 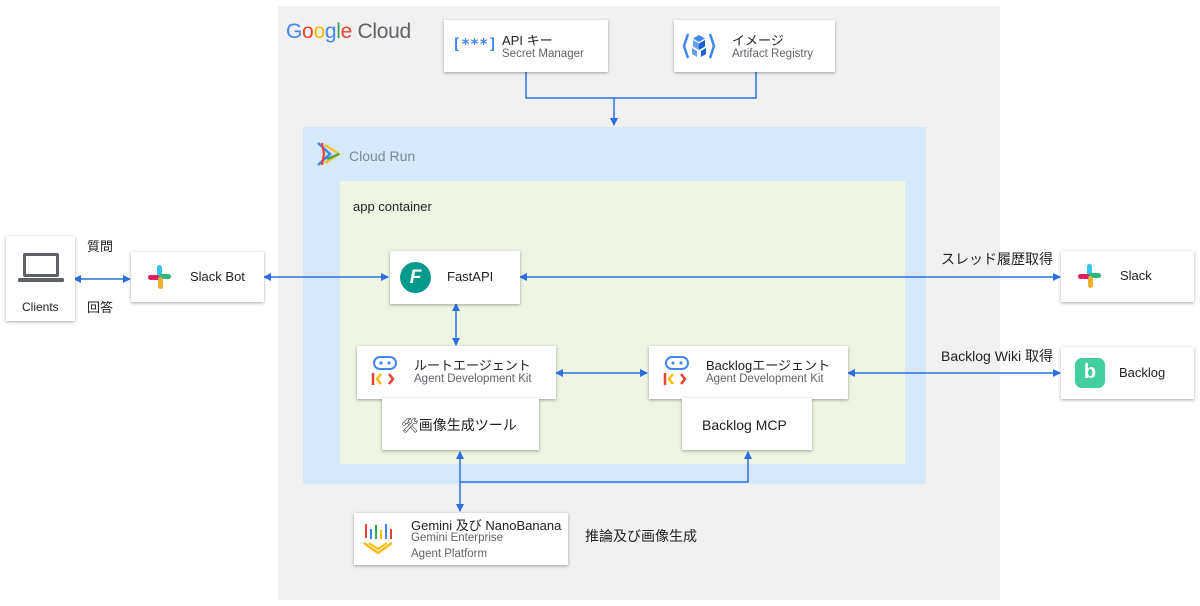 I want to click on slack-external-card: Slack, so click(x=1127, y=276).